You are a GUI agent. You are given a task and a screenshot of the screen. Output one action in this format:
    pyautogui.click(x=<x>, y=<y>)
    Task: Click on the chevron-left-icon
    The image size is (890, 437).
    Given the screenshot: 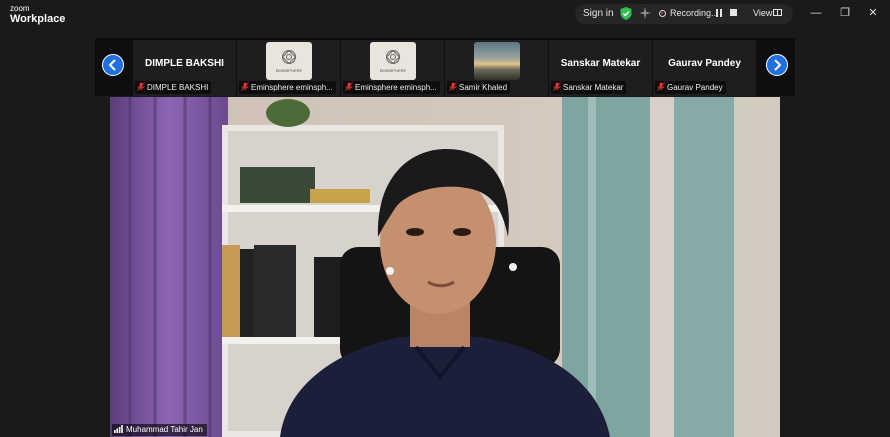 What is the action you would take?
    pyautogui.click(x=112, y=65)
    